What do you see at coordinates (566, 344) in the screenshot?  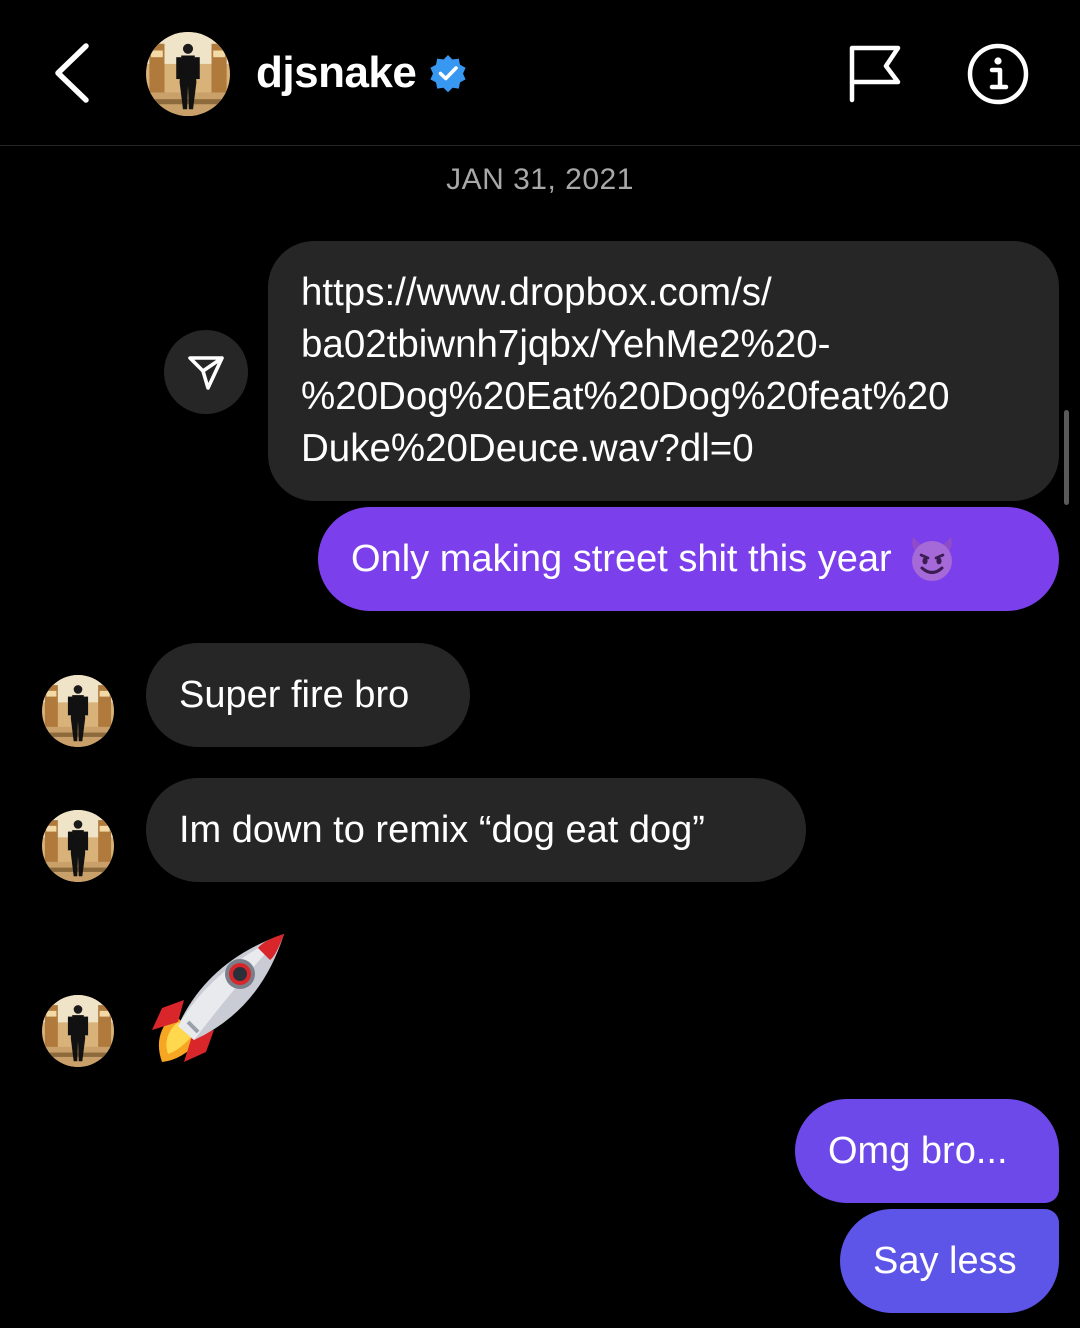 I see `link-line: ba02tbiwnh7jqbx/YehMe2%20-` at bounding box center [566, 344].